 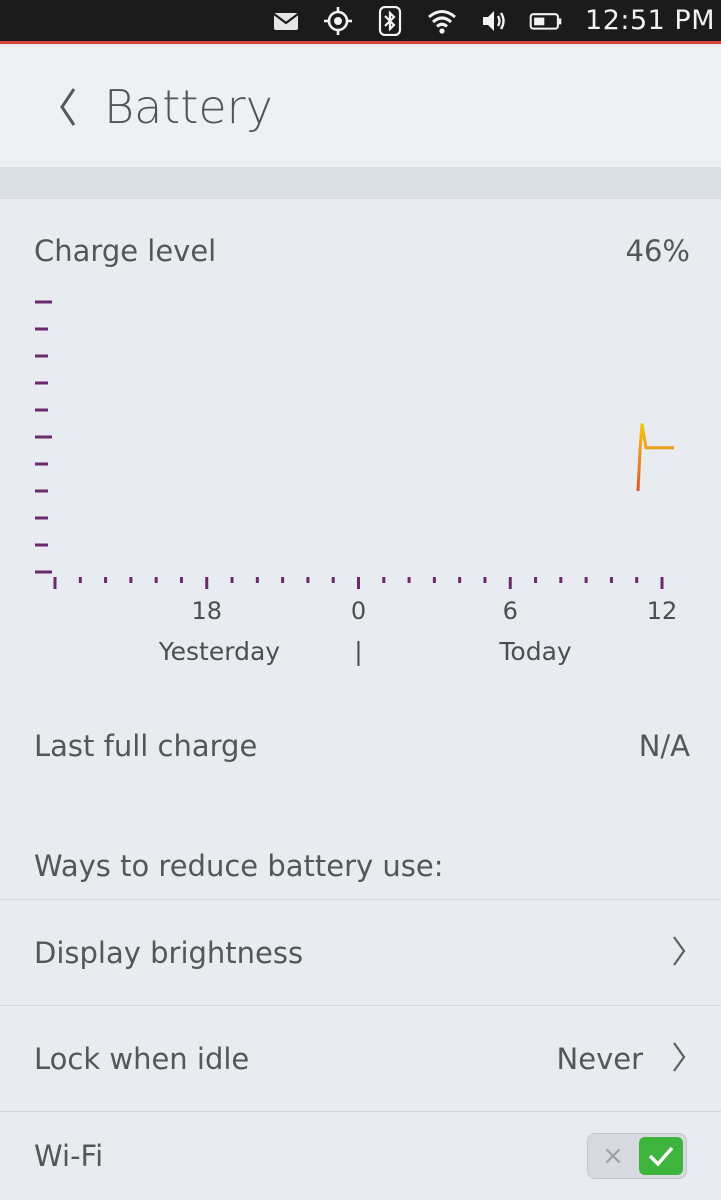 What do you see at coordinates (360, 22) in the screenshot?
I see `status-bar: 12:51 PM` at bounding box center [360, 22].